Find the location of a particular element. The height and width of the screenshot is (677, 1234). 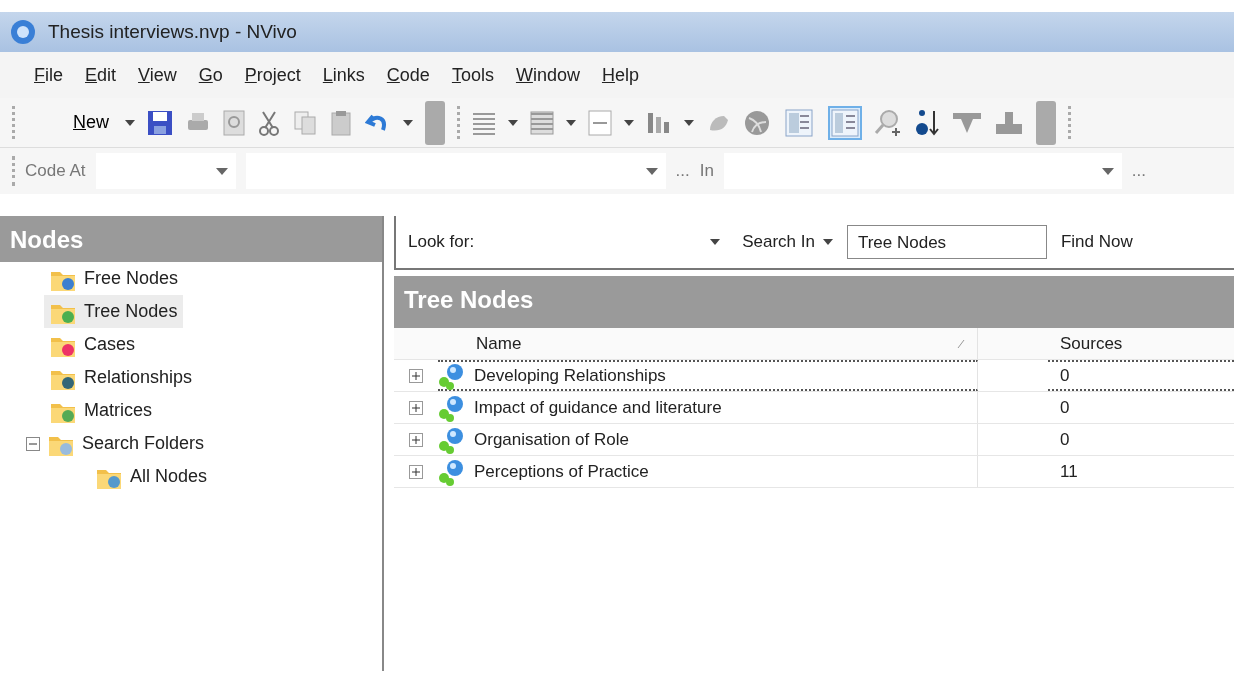

list-icon is located at coordinates (542, 122).